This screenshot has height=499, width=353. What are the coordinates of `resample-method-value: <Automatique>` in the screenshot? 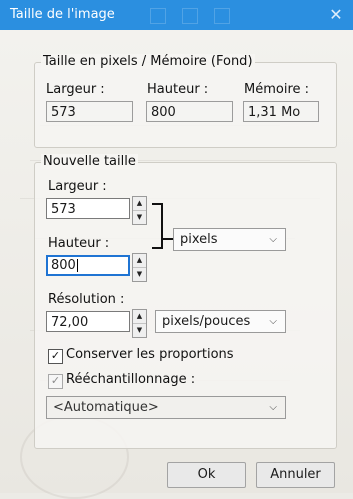 It's located at (106, 407).